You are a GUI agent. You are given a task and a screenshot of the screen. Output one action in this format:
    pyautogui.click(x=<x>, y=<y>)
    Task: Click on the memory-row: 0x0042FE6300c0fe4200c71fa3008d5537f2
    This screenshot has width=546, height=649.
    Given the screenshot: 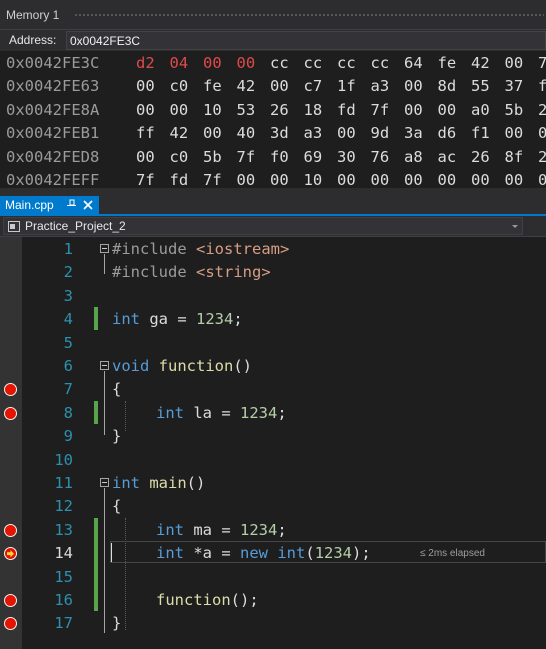 What is the action you would take?
    pyautogui.click(x=276, y=86)
    